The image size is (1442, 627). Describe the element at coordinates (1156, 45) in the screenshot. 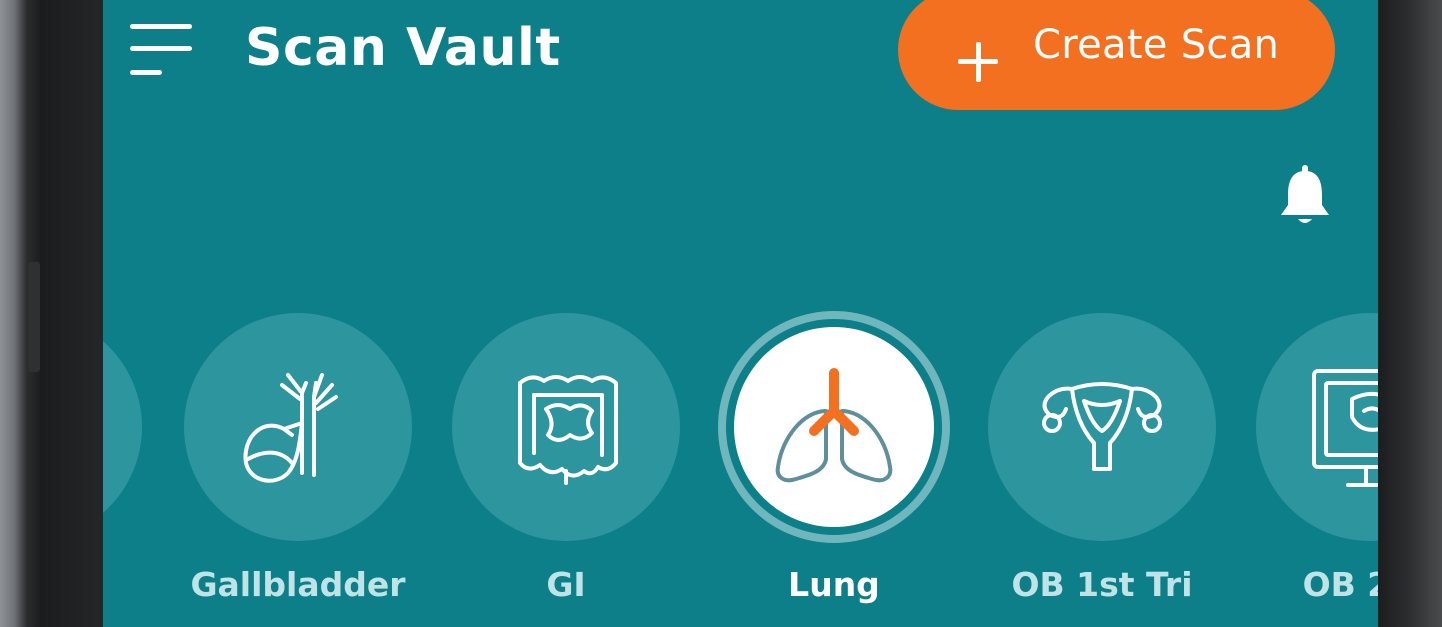

I see `create-scan-label: Create Scan` at that location.